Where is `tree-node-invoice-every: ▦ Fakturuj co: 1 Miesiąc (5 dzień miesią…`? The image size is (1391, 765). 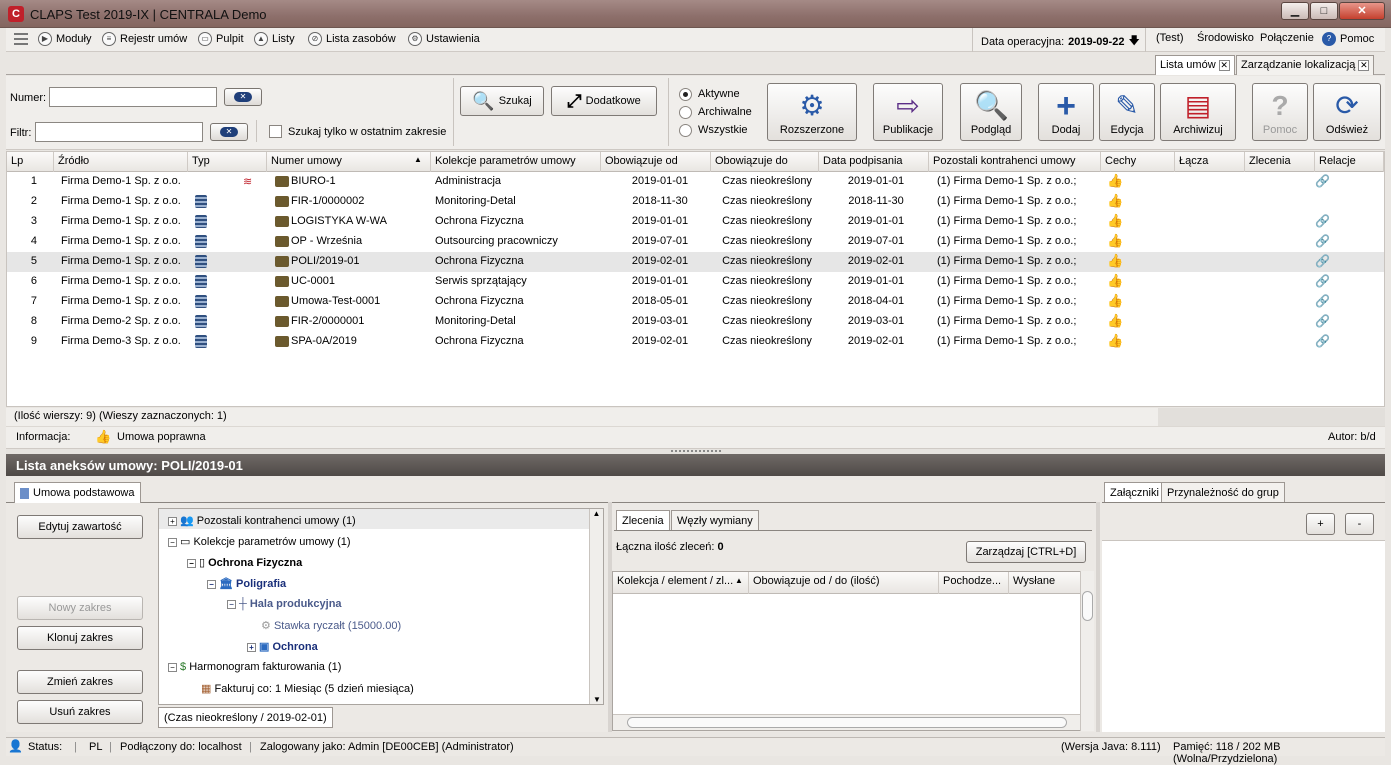 tree-node-invoice-every: ▦ Fakturuj co: 1 Miesiąc (5 dzień miesią… is located at coordinates (307, 688).